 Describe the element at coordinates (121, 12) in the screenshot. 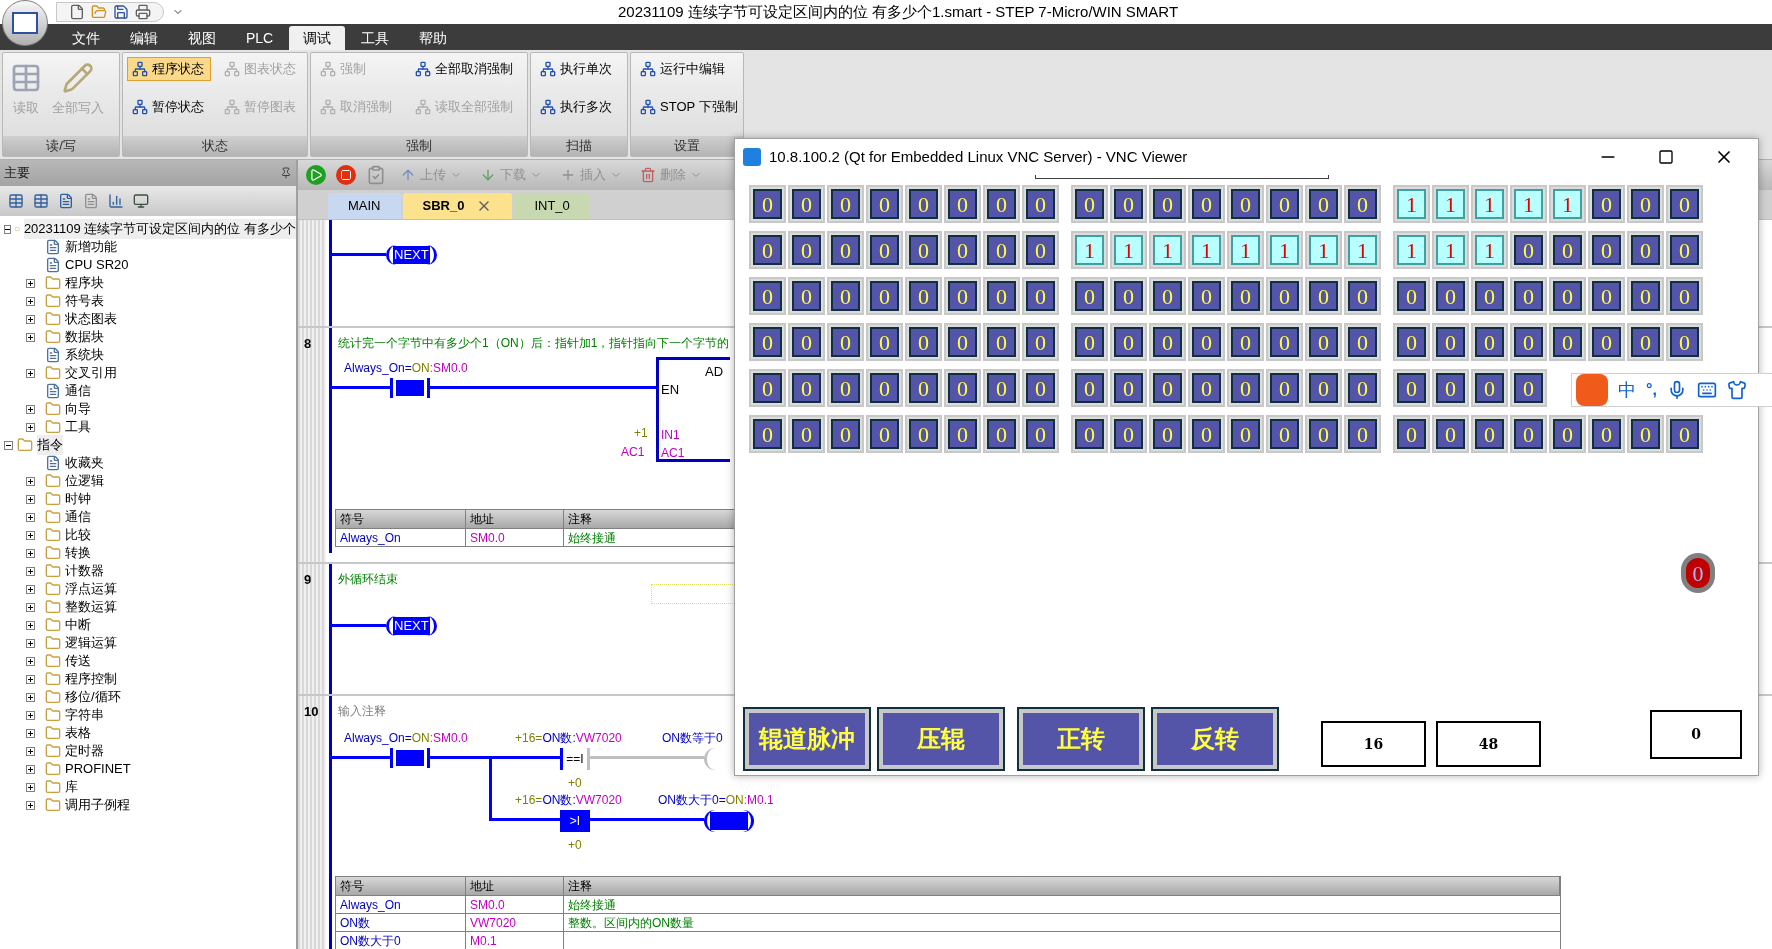

I see `save-icon` at that location.